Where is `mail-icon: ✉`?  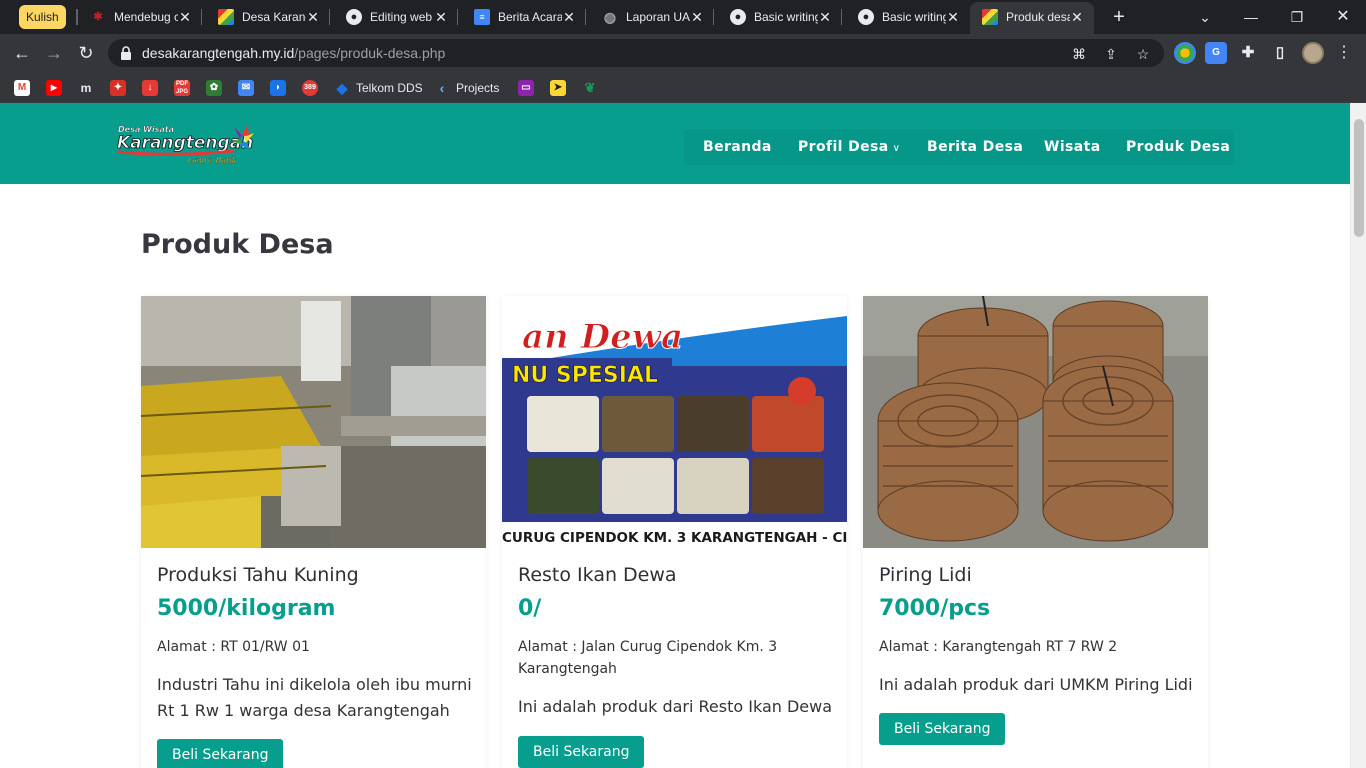 mail-icon: ✉ is located at coordinates (246, 87).